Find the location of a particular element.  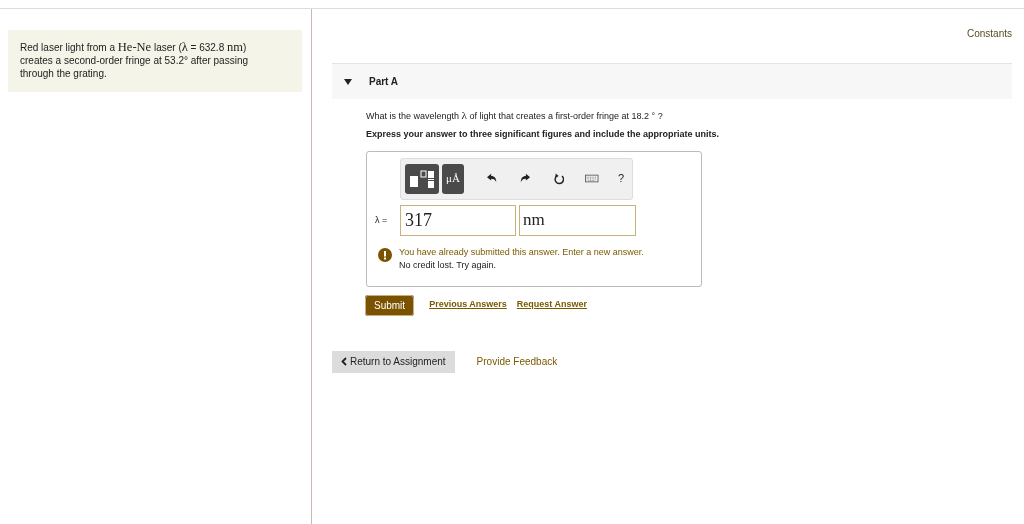

redo-icon is located at coordinates (525, 178).